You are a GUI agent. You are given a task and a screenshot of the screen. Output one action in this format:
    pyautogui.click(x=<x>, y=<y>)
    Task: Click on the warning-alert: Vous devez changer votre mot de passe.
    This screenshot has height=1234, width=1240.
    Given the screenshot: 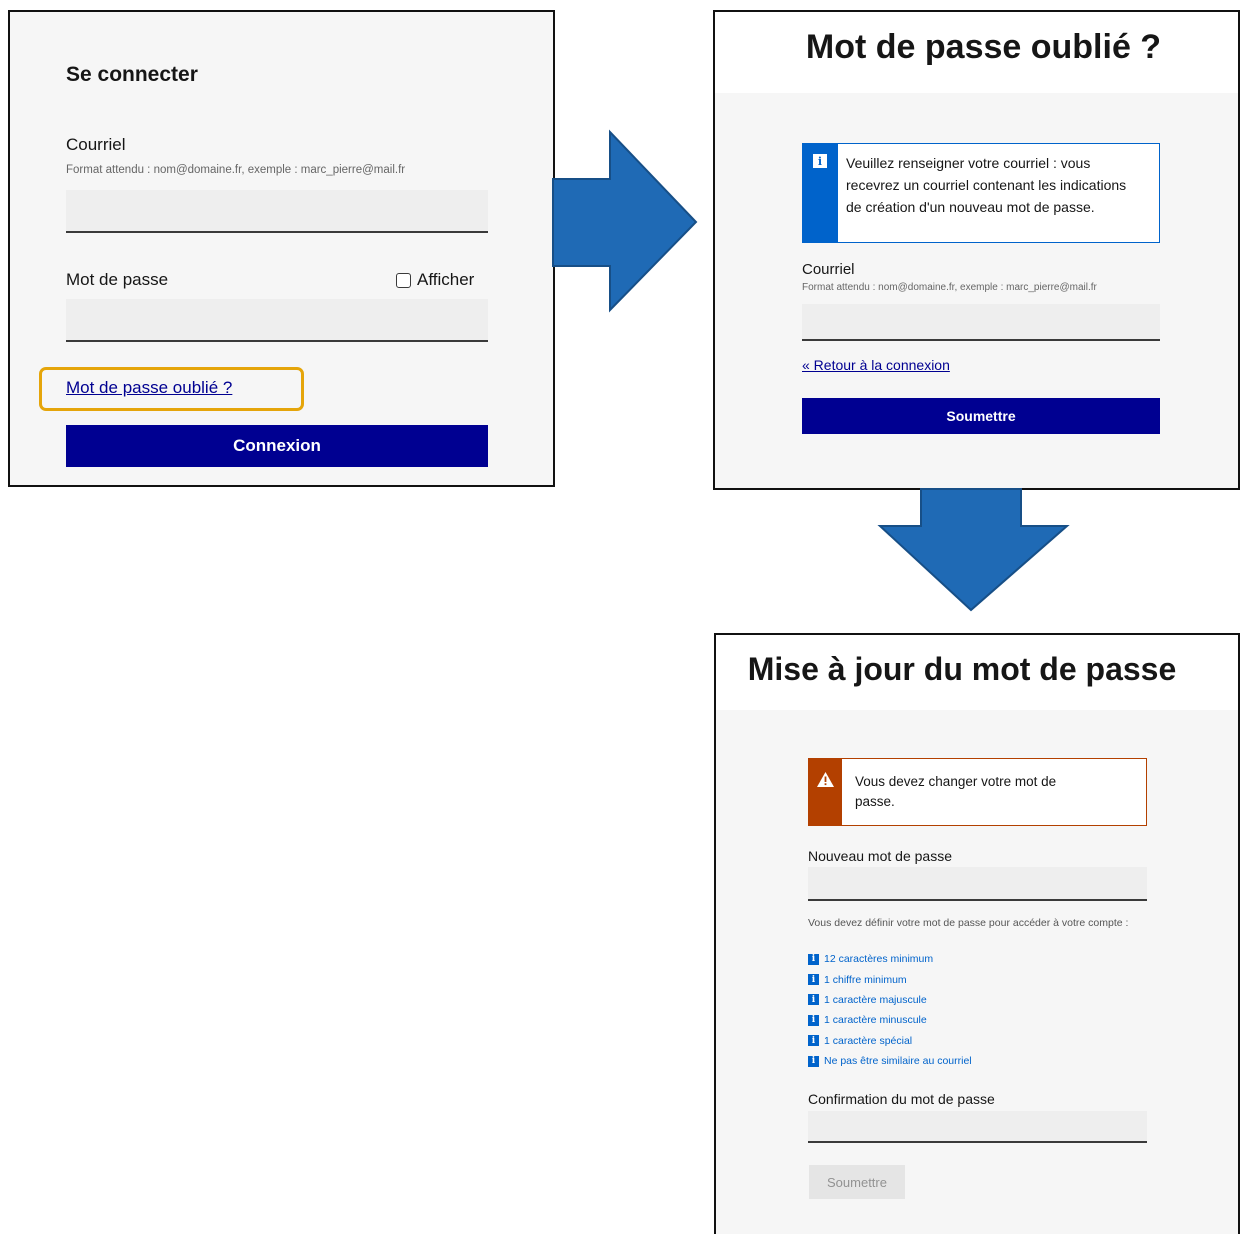 What is the action you would take?
    pyautogui.click(x=977, y=792)
    